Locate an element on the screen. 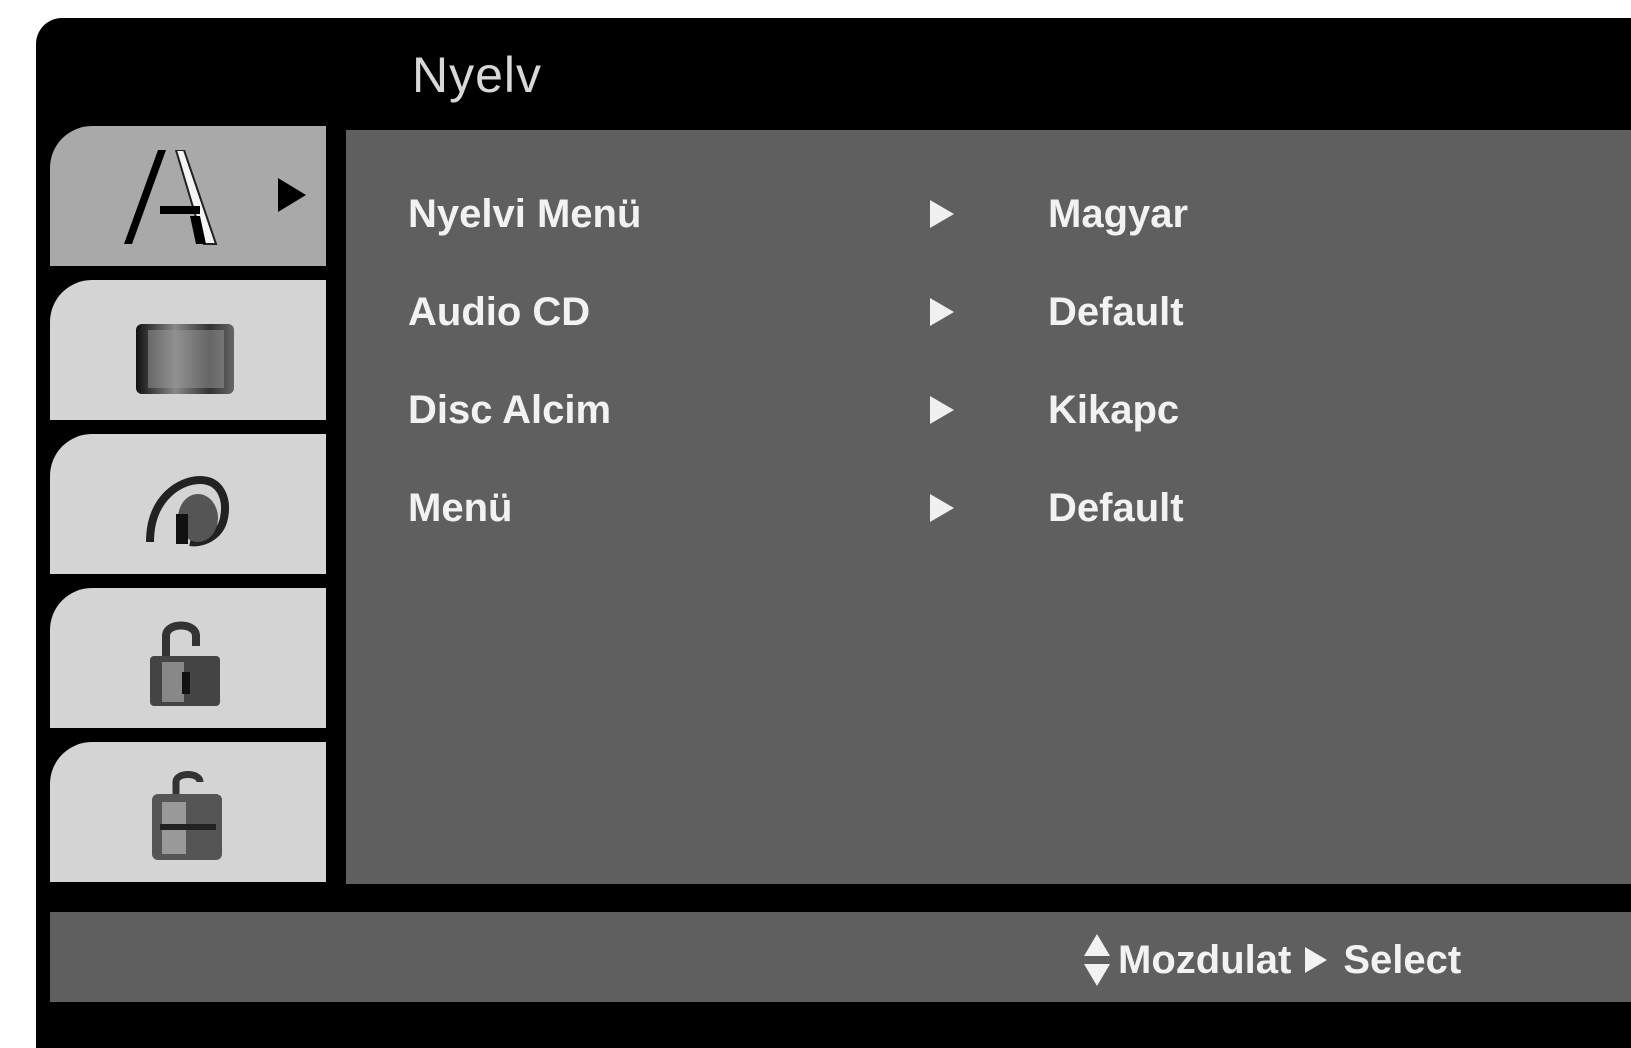 The image size is (1631, 1048). row-label: Audio CD is located at coordinates (499, 312).